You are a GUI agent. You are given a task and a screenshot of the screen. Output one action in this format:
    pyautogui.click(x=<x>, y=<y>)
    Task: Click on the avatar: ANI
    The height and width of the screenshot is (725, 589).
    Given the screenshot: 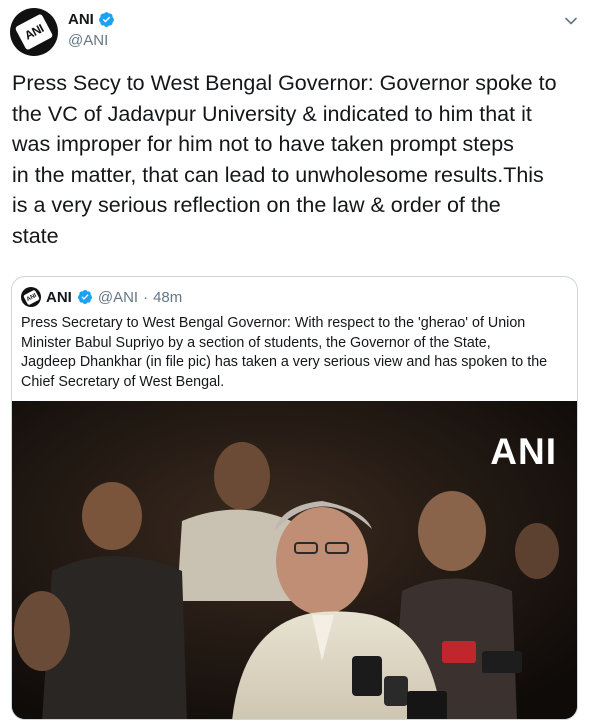 What is the action you would take?
    pyautogui.click(x=34, y=32)
    